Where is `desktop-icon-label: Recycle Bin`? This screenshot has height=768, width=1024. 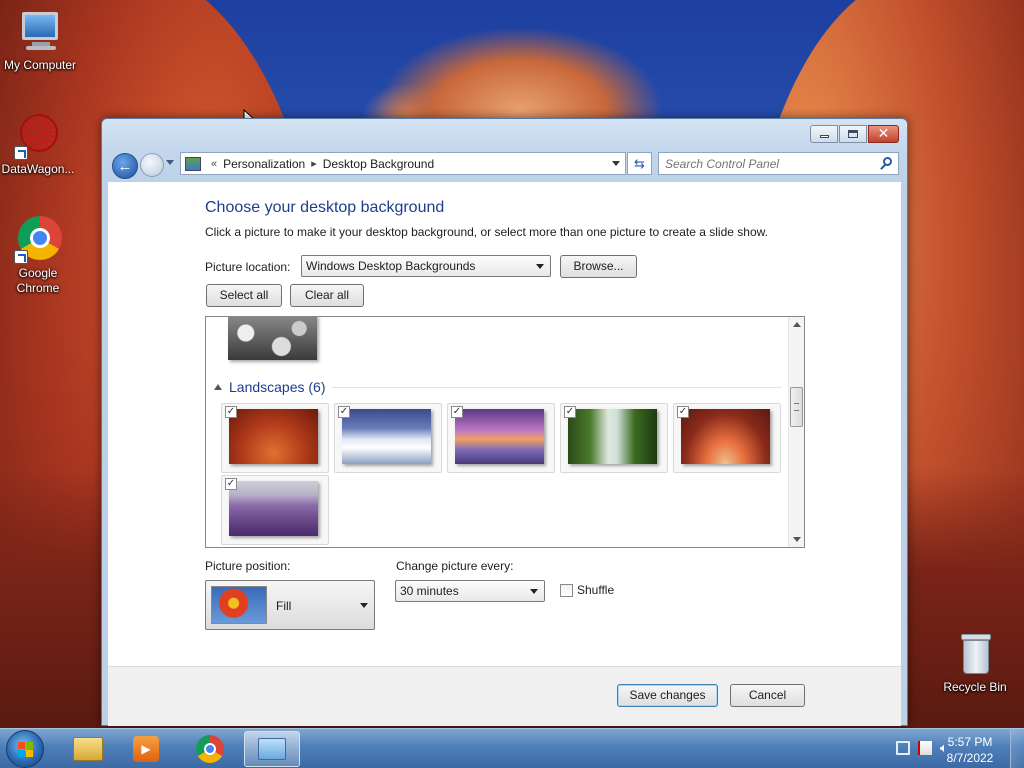 desktop-icon-label: Recycle Bin is located at coordinates (975, 687).